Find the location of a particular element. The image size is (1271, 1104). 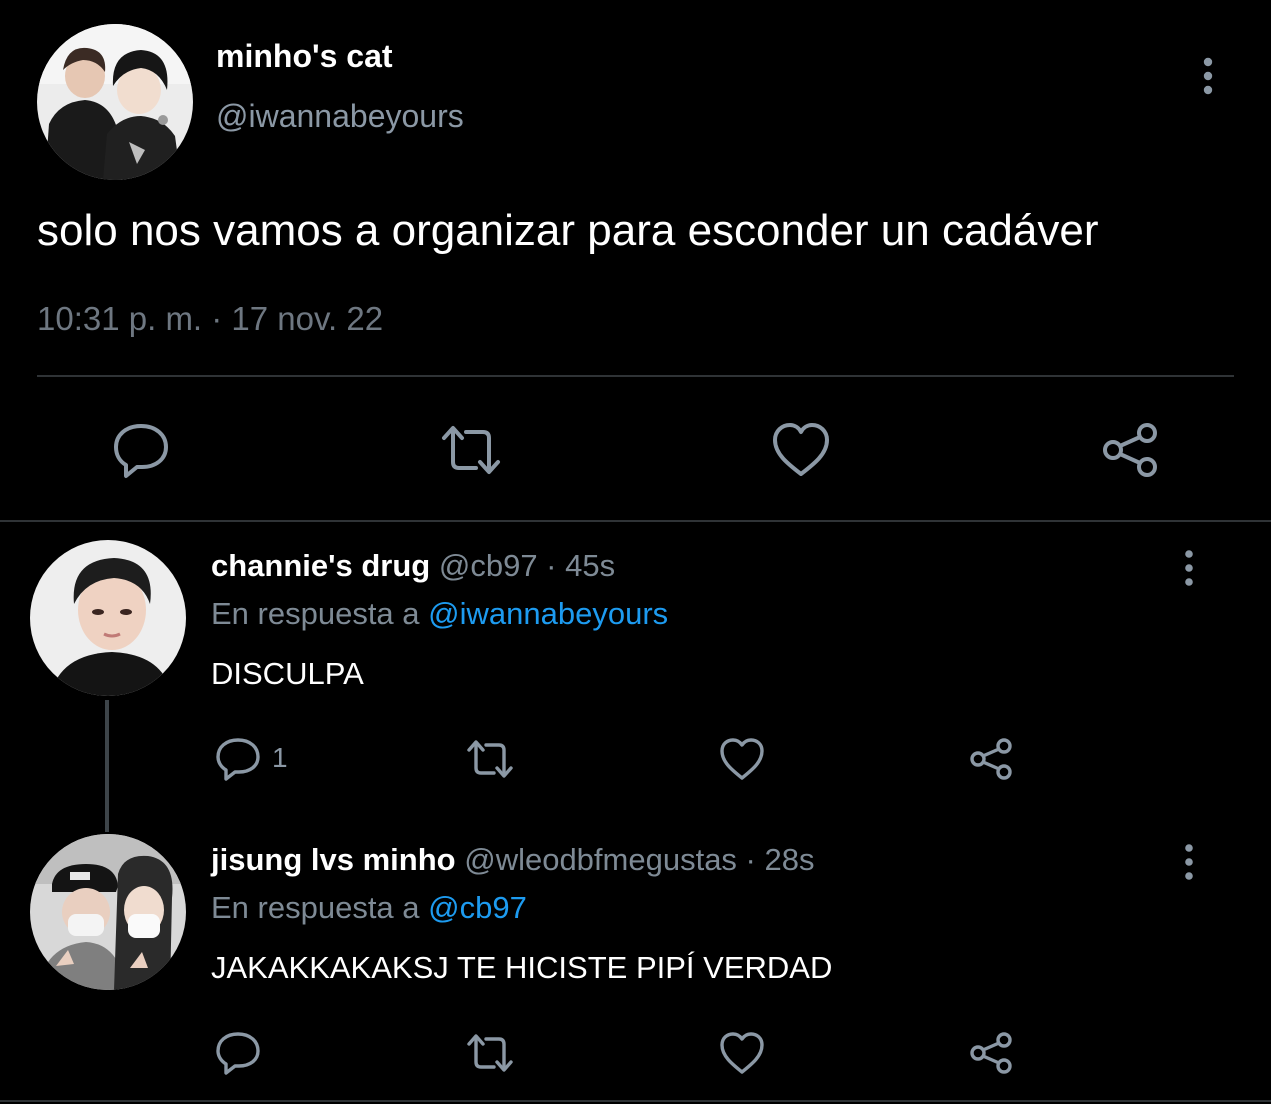

reply-to-link: @iwannabeyours is located at coordinates (548, 613).